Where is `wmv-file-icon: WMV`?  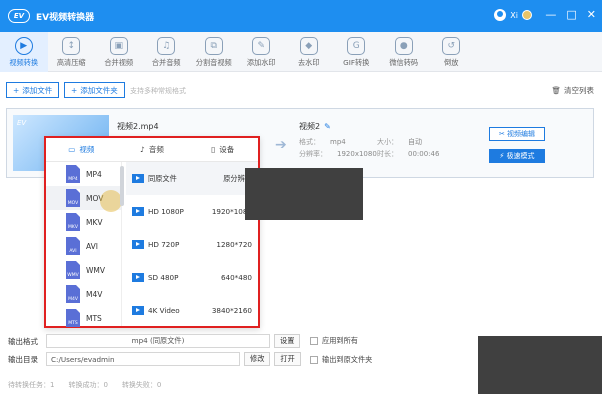 wmv-file-icon: WMV is located at coordinates (73, 270).